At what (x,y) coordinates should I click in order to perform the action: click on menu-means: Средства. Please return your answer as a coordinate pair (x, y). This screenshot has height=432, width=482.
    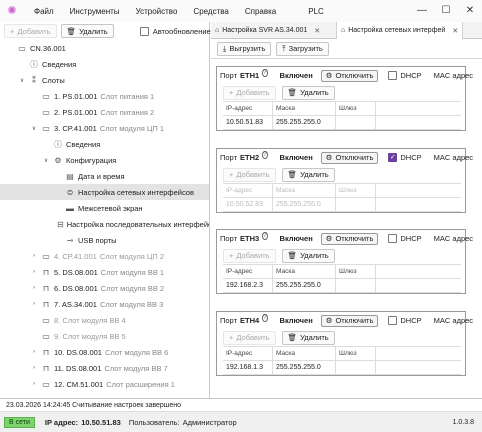
    Looking at the image, I should click on (210, 11).